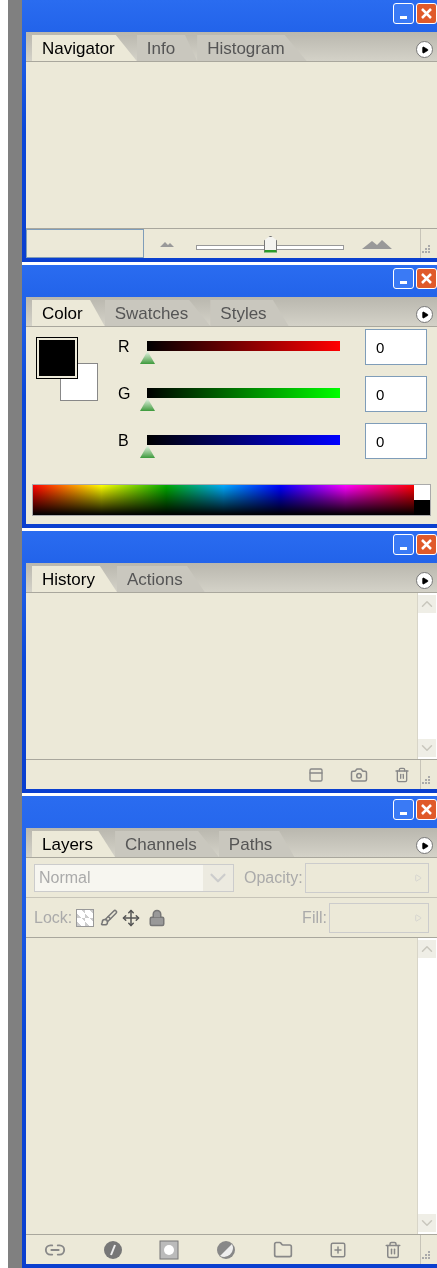 The height and width of the screenshot is (1268, 437). What do you see at coordinates (112, 1249) in the screenshot?
I see `layer-style-icon` at bounding box center [112, 1249].